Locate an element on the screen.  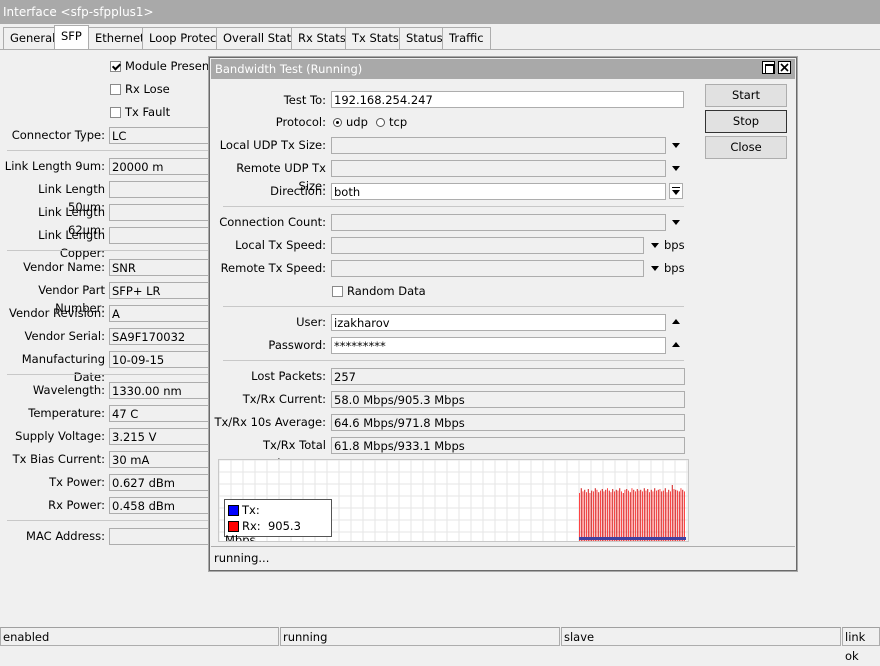
local-tx-speed-label: Local Tx Speed: is located at coordinates (280, 245).